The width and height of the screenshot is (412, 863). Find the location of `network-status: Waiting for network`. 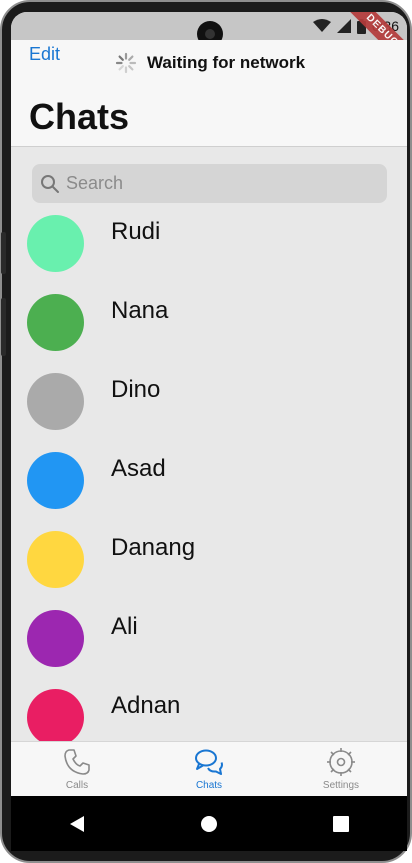

network-status: Waiting for network is located at coordinates (210, 63).